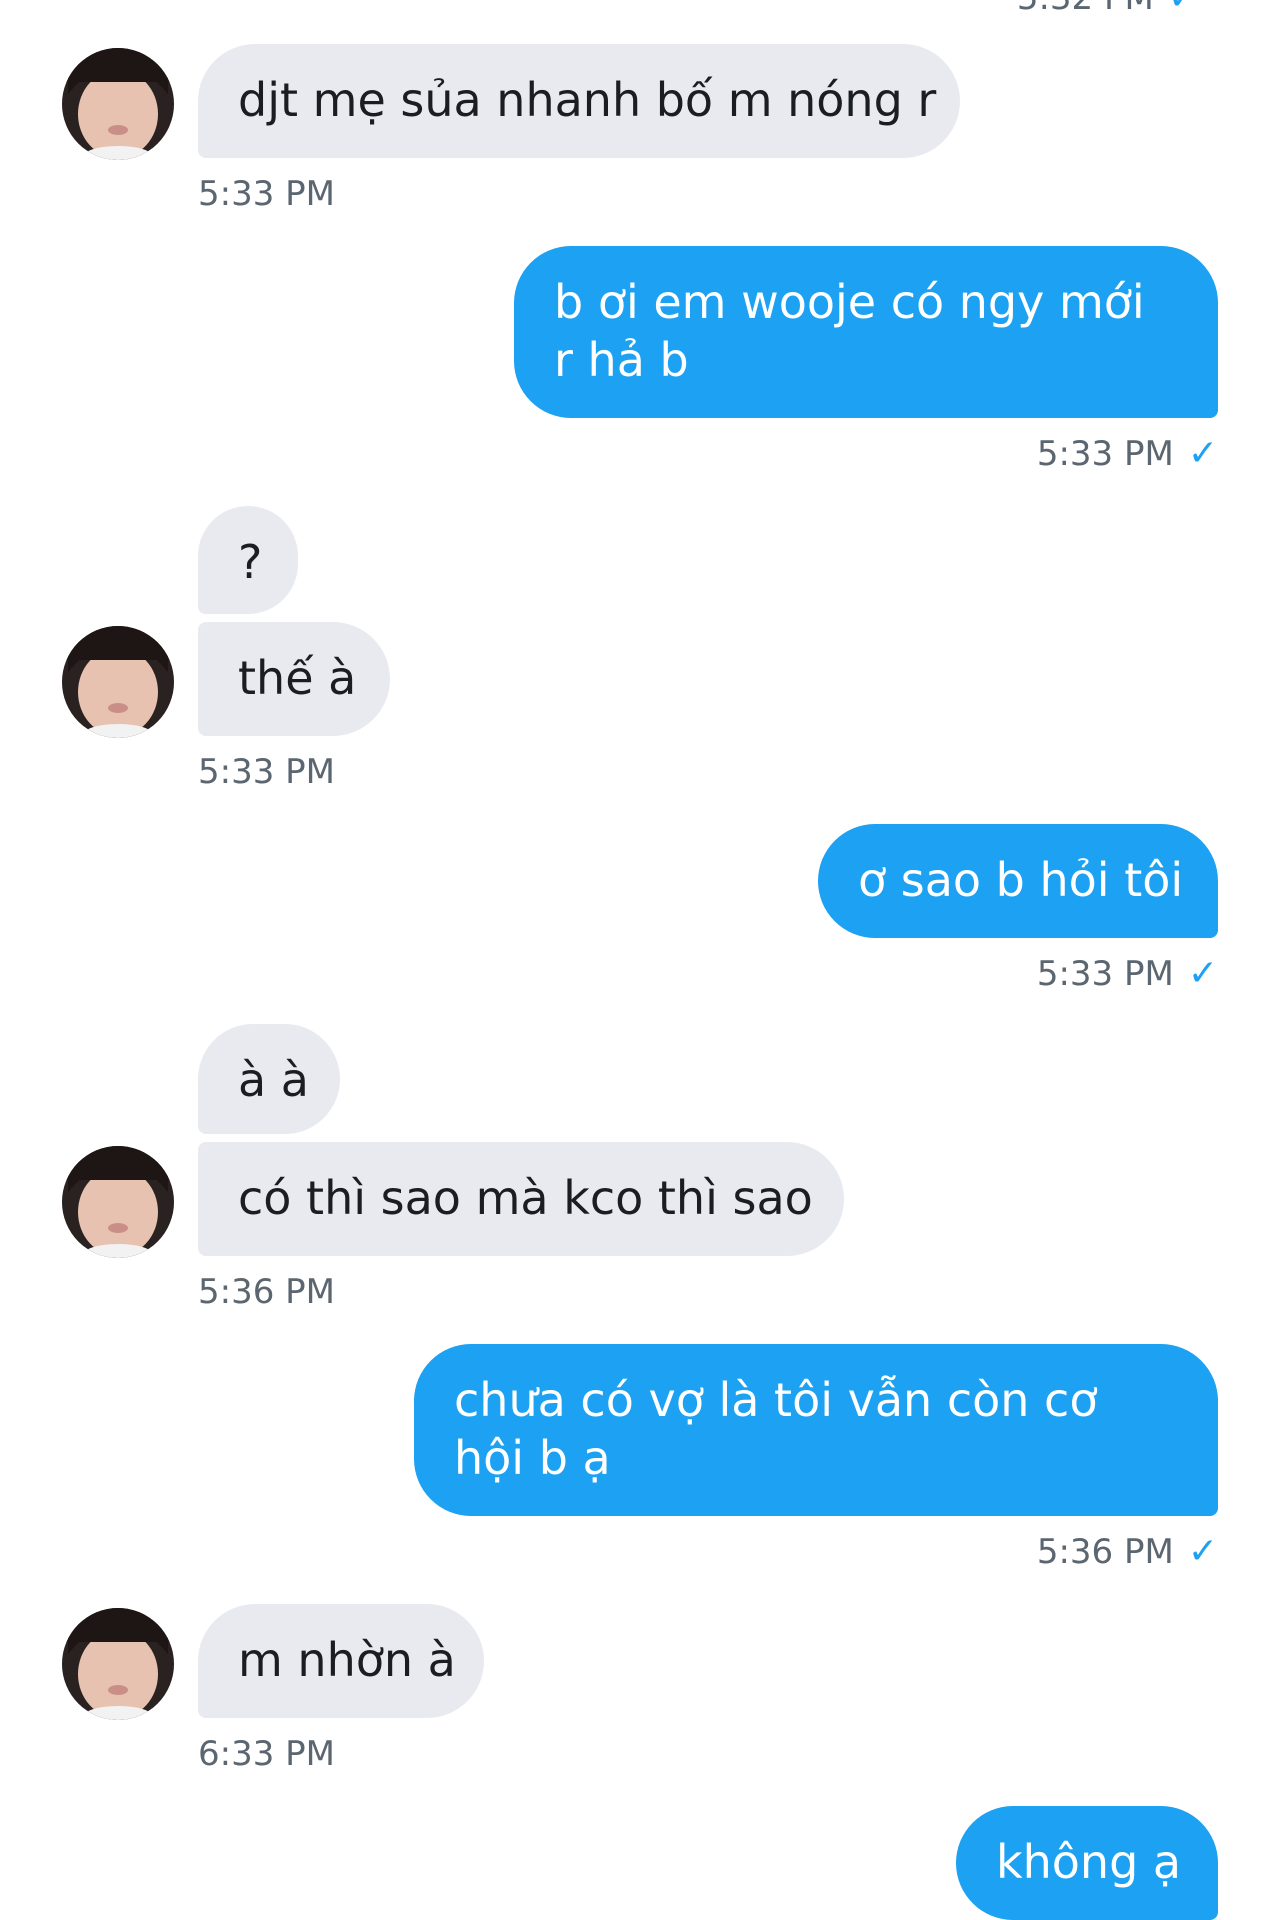  I want to click on outgoing-message-bubble: chưa có vợ là tôi vẫn còn cơ hội b ạ, so click(816, 1430).